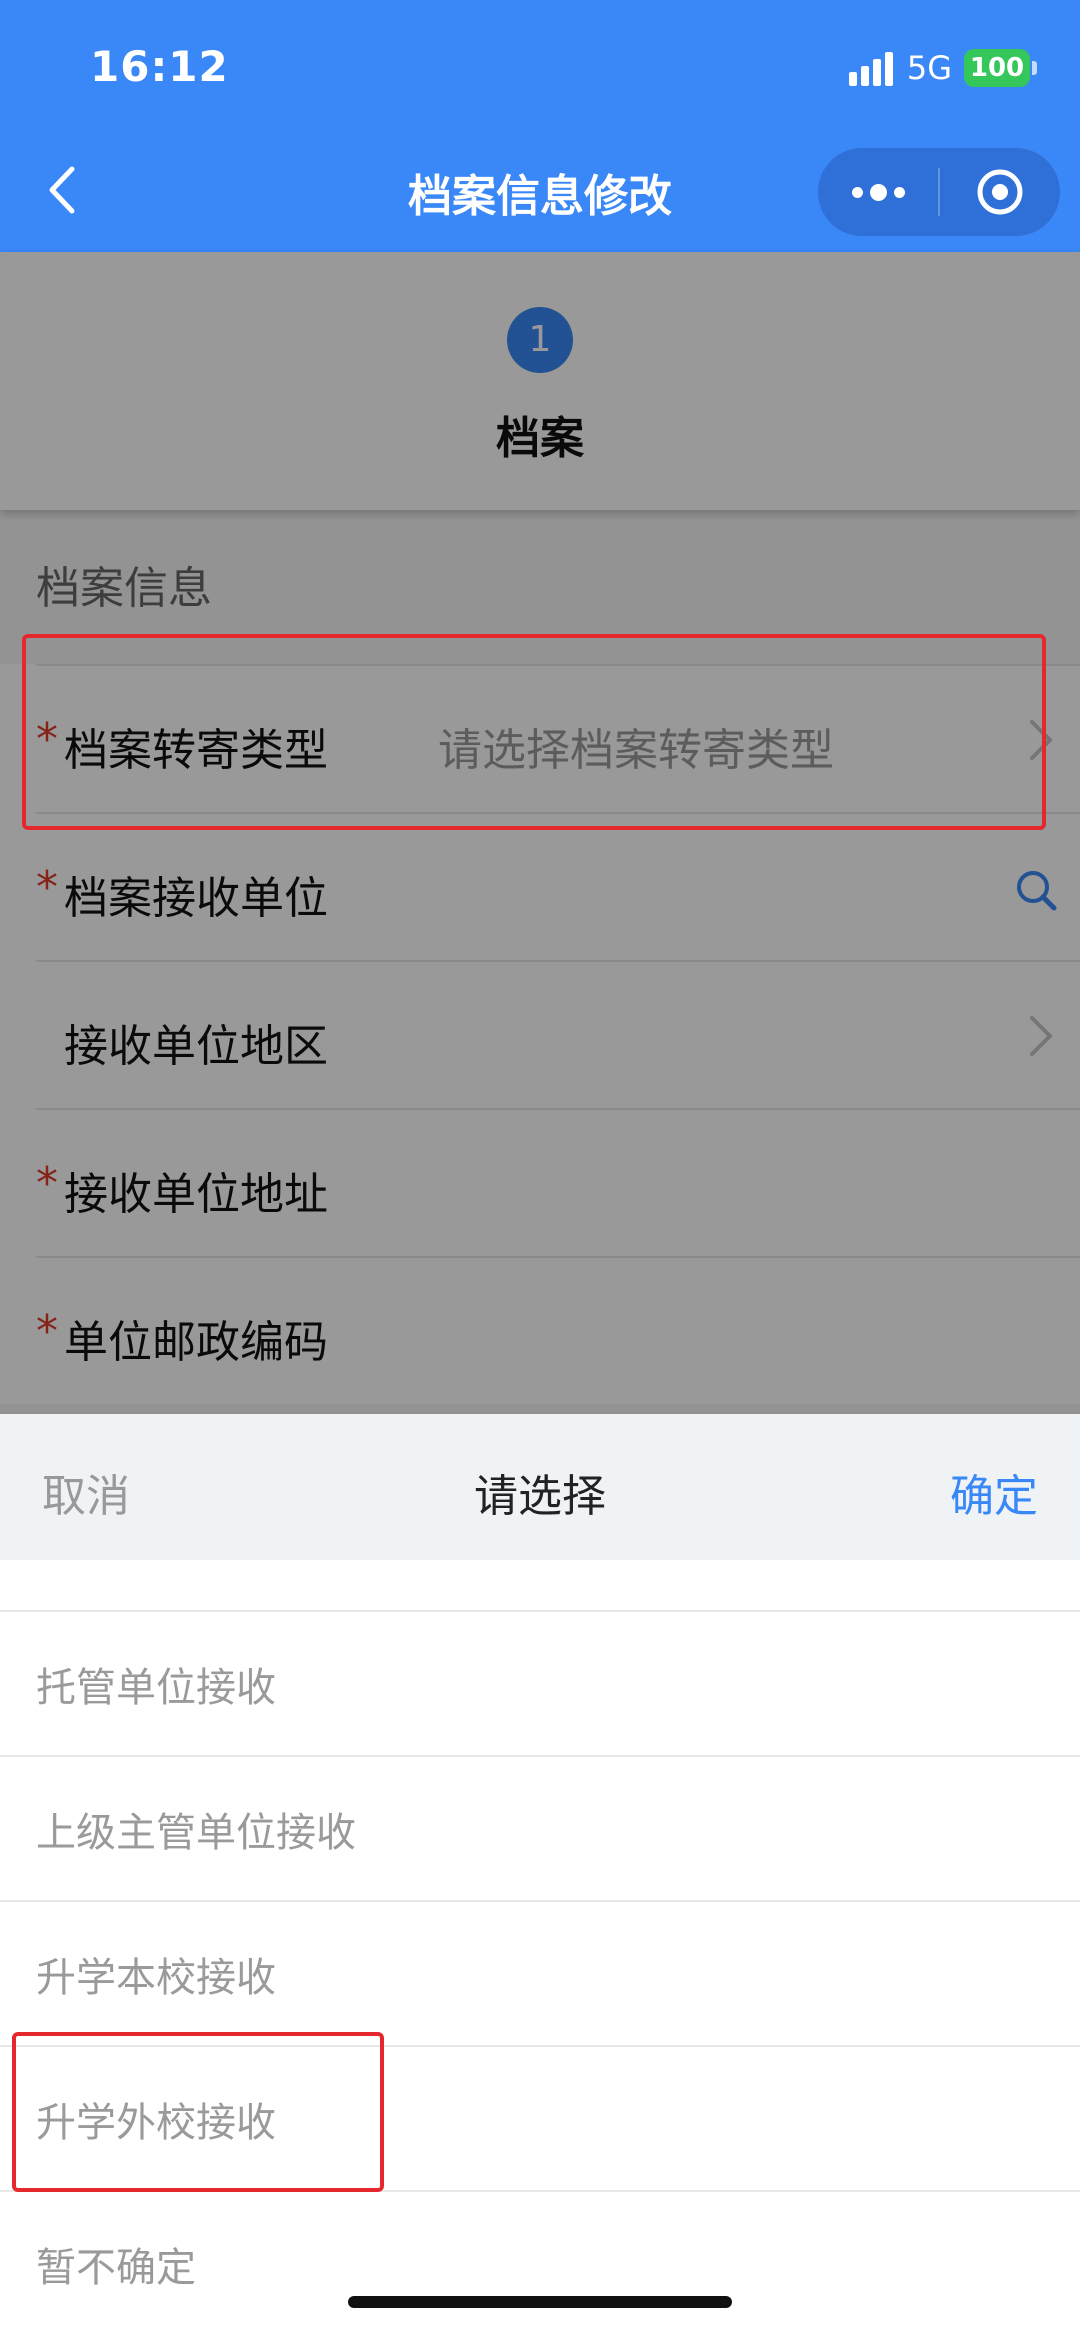  I want to click on picker-header: 取消 请选择 确定, so click(540, 1487).